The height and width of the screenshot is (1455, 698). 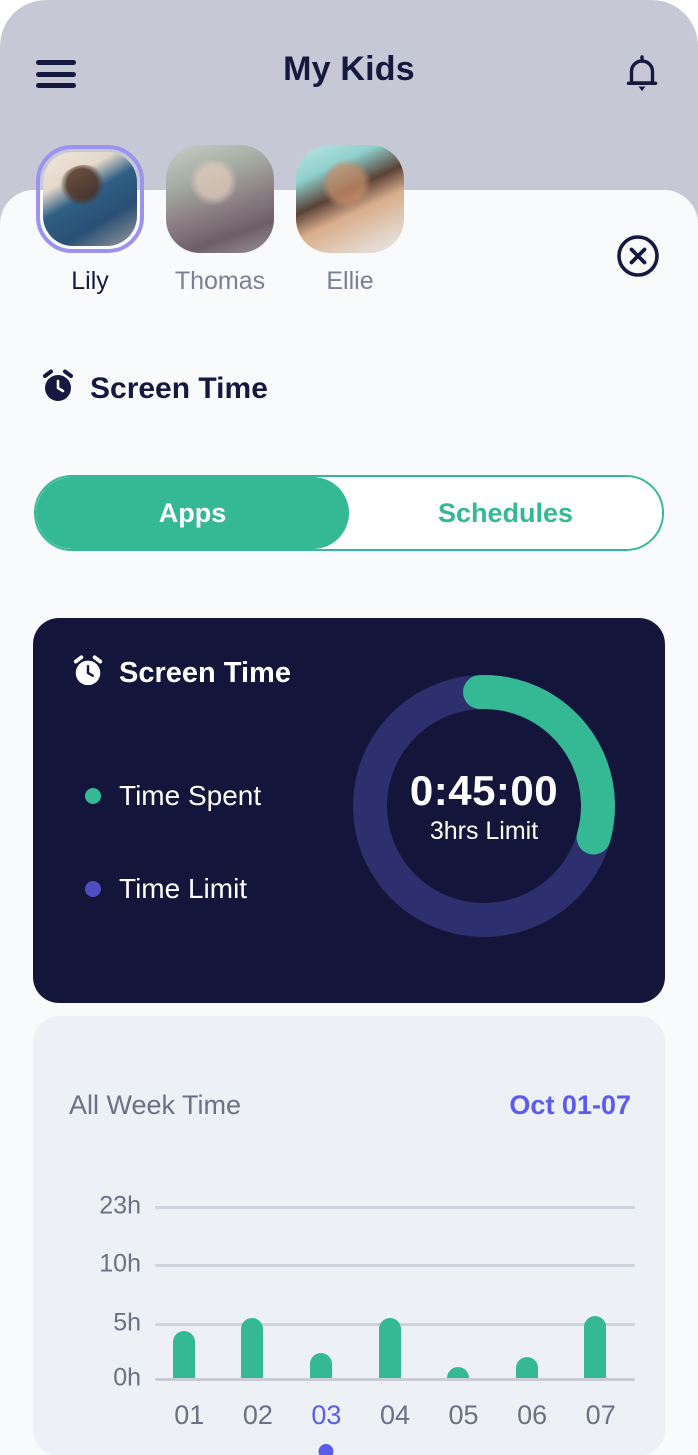 I want to click on legend-time-spent: Time Spent, so click(x=173, y=796).